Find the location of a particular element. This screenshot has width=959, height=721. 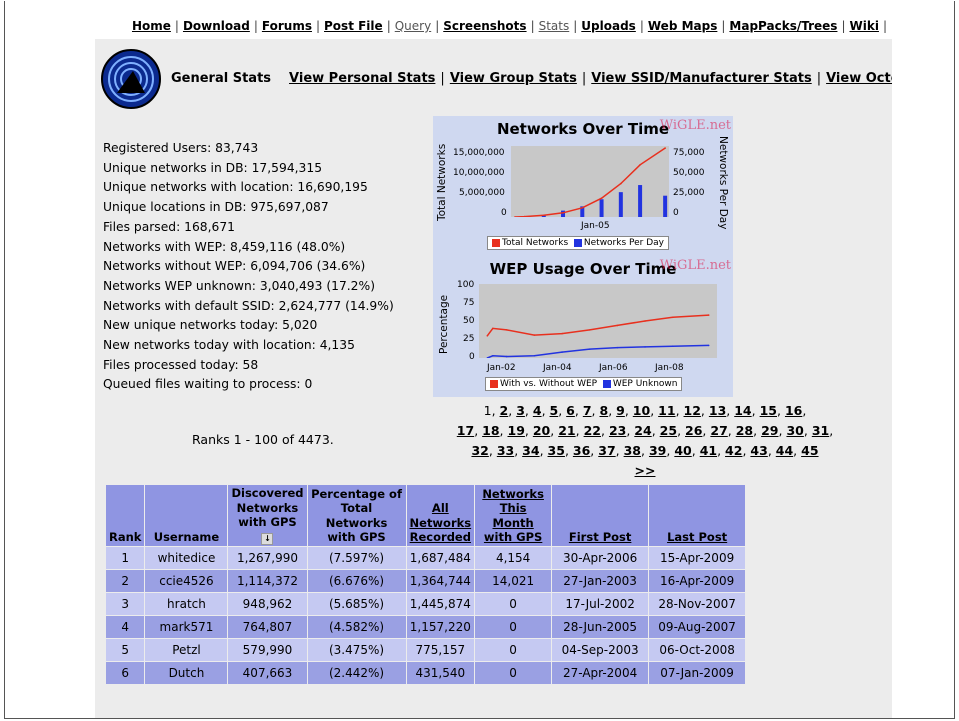

subnav-link: View Group Stats is located at coordinates (513, 78).